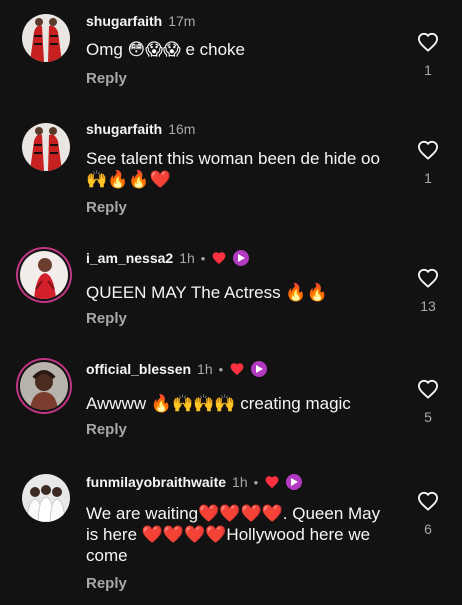 The width and height of the screenshot is (462, 605). Describe the element at coordinates (182, 129) in the screenshot. I see `timestamp: 16m` at that location.